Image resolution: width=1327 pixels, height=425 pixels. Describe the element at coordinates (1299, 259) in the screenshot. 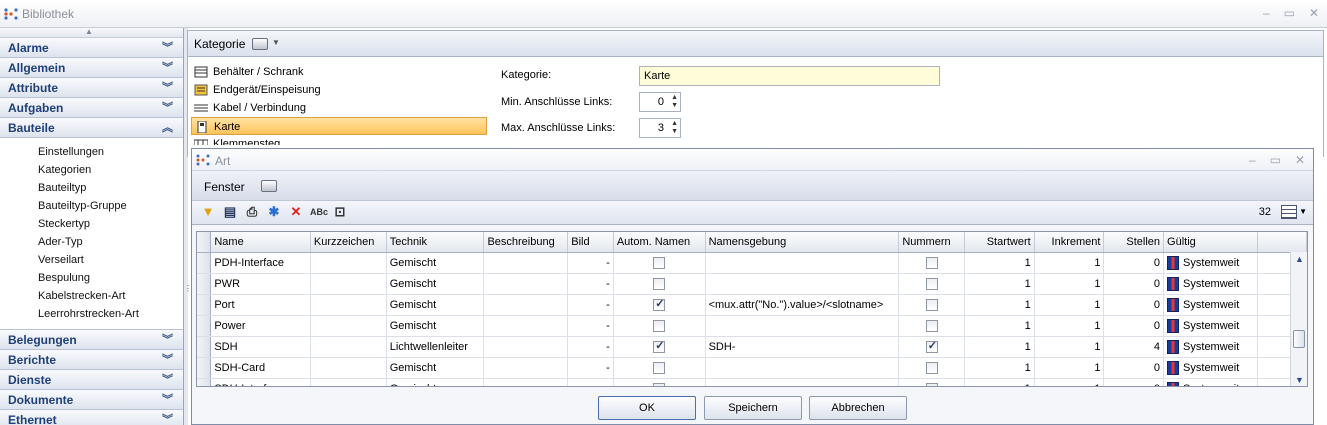

I see `scroll-up-icon: ▲` at that location.